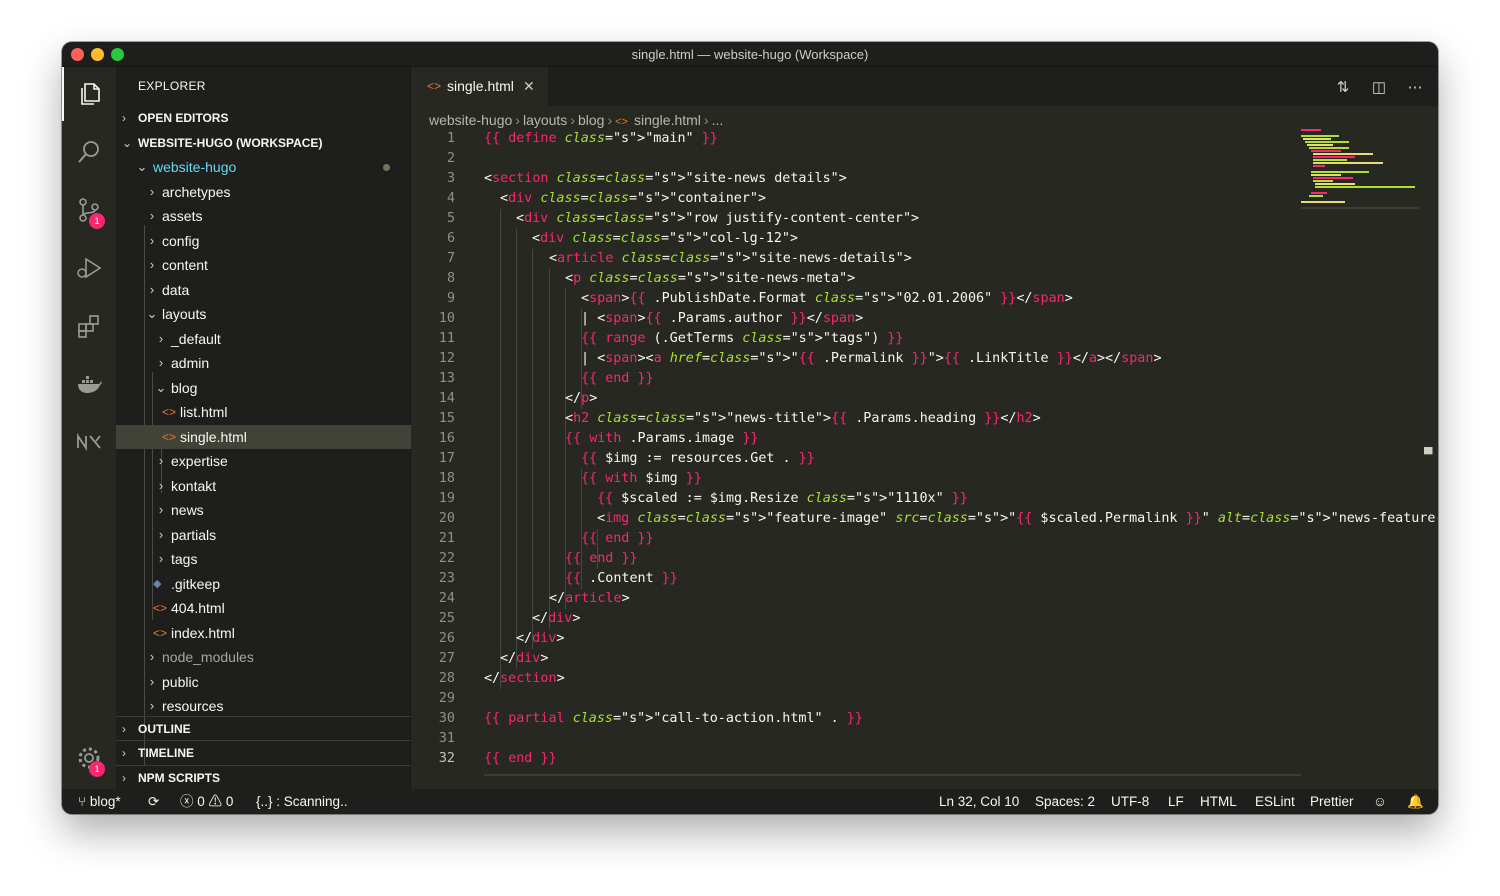 This screenshot has height=896, width=1500. Describe the element at coordinates (89, 210) in the screenshot. I see `source-control-activity: 1` at that location.